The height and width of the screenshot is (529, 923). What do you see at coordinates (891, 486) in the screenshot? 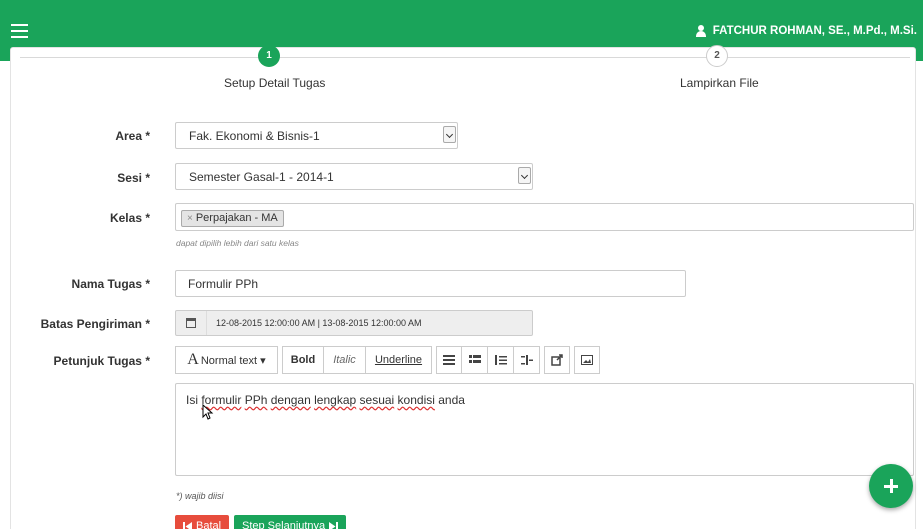
I see `add-fab-button` at bounding box center [891, 486].